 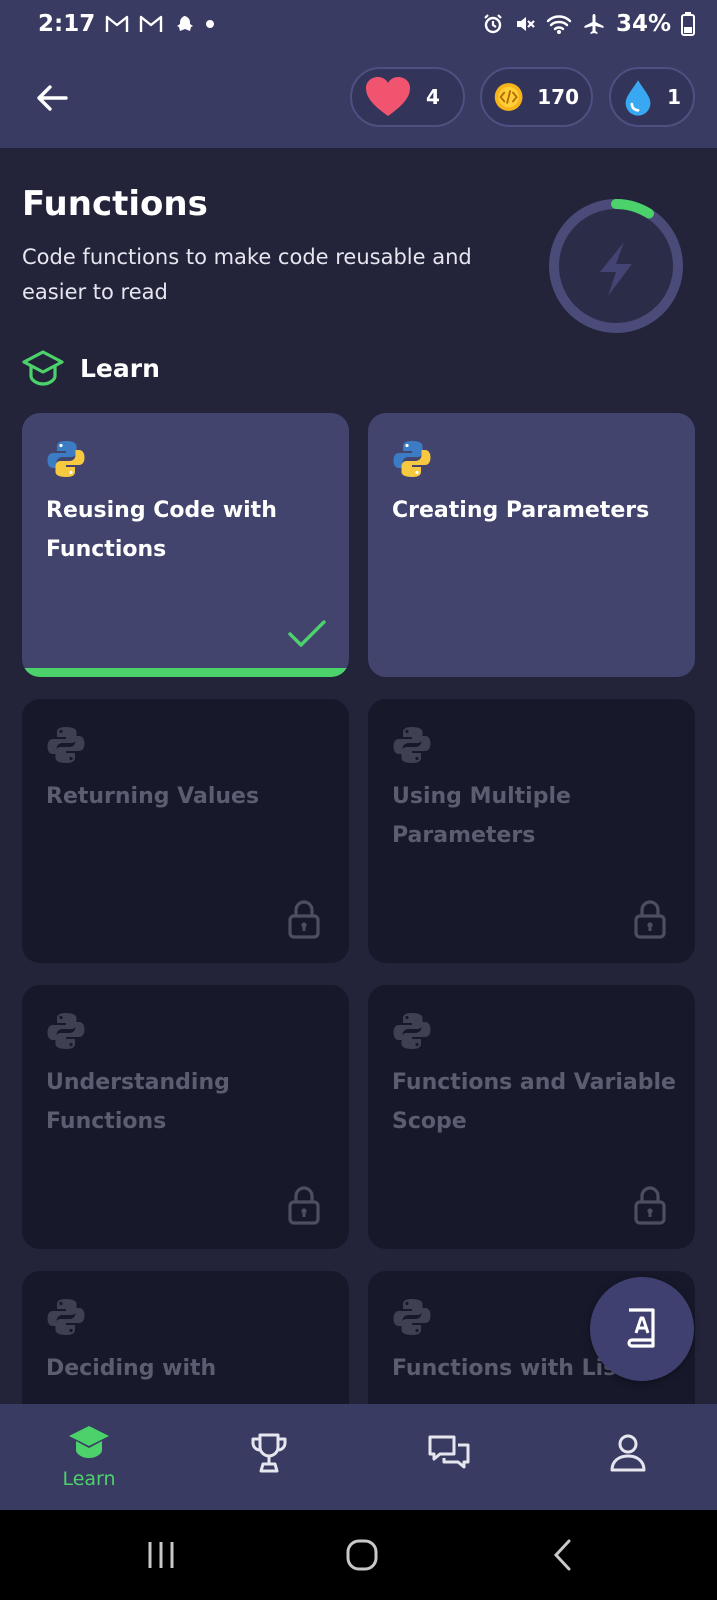 What do you see at coordinates (449, 1452) in the screenshot?
I see `chat-bubbles-icon` at bounding box center [449, 1452].